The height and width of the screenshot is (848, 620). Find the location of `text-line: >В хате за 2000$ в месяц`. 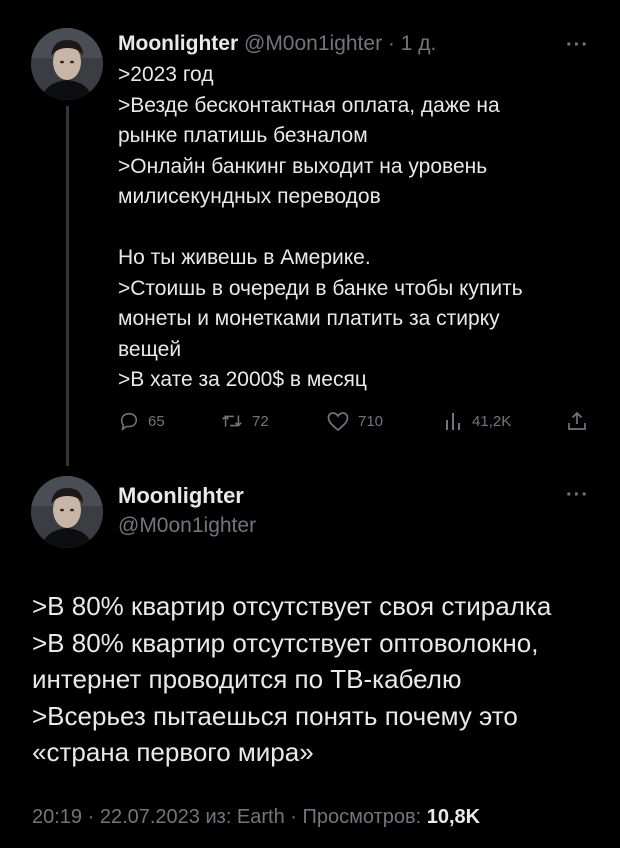

text-line: >В хате за 2000$ в месяц is located at coordinates (242, 379).